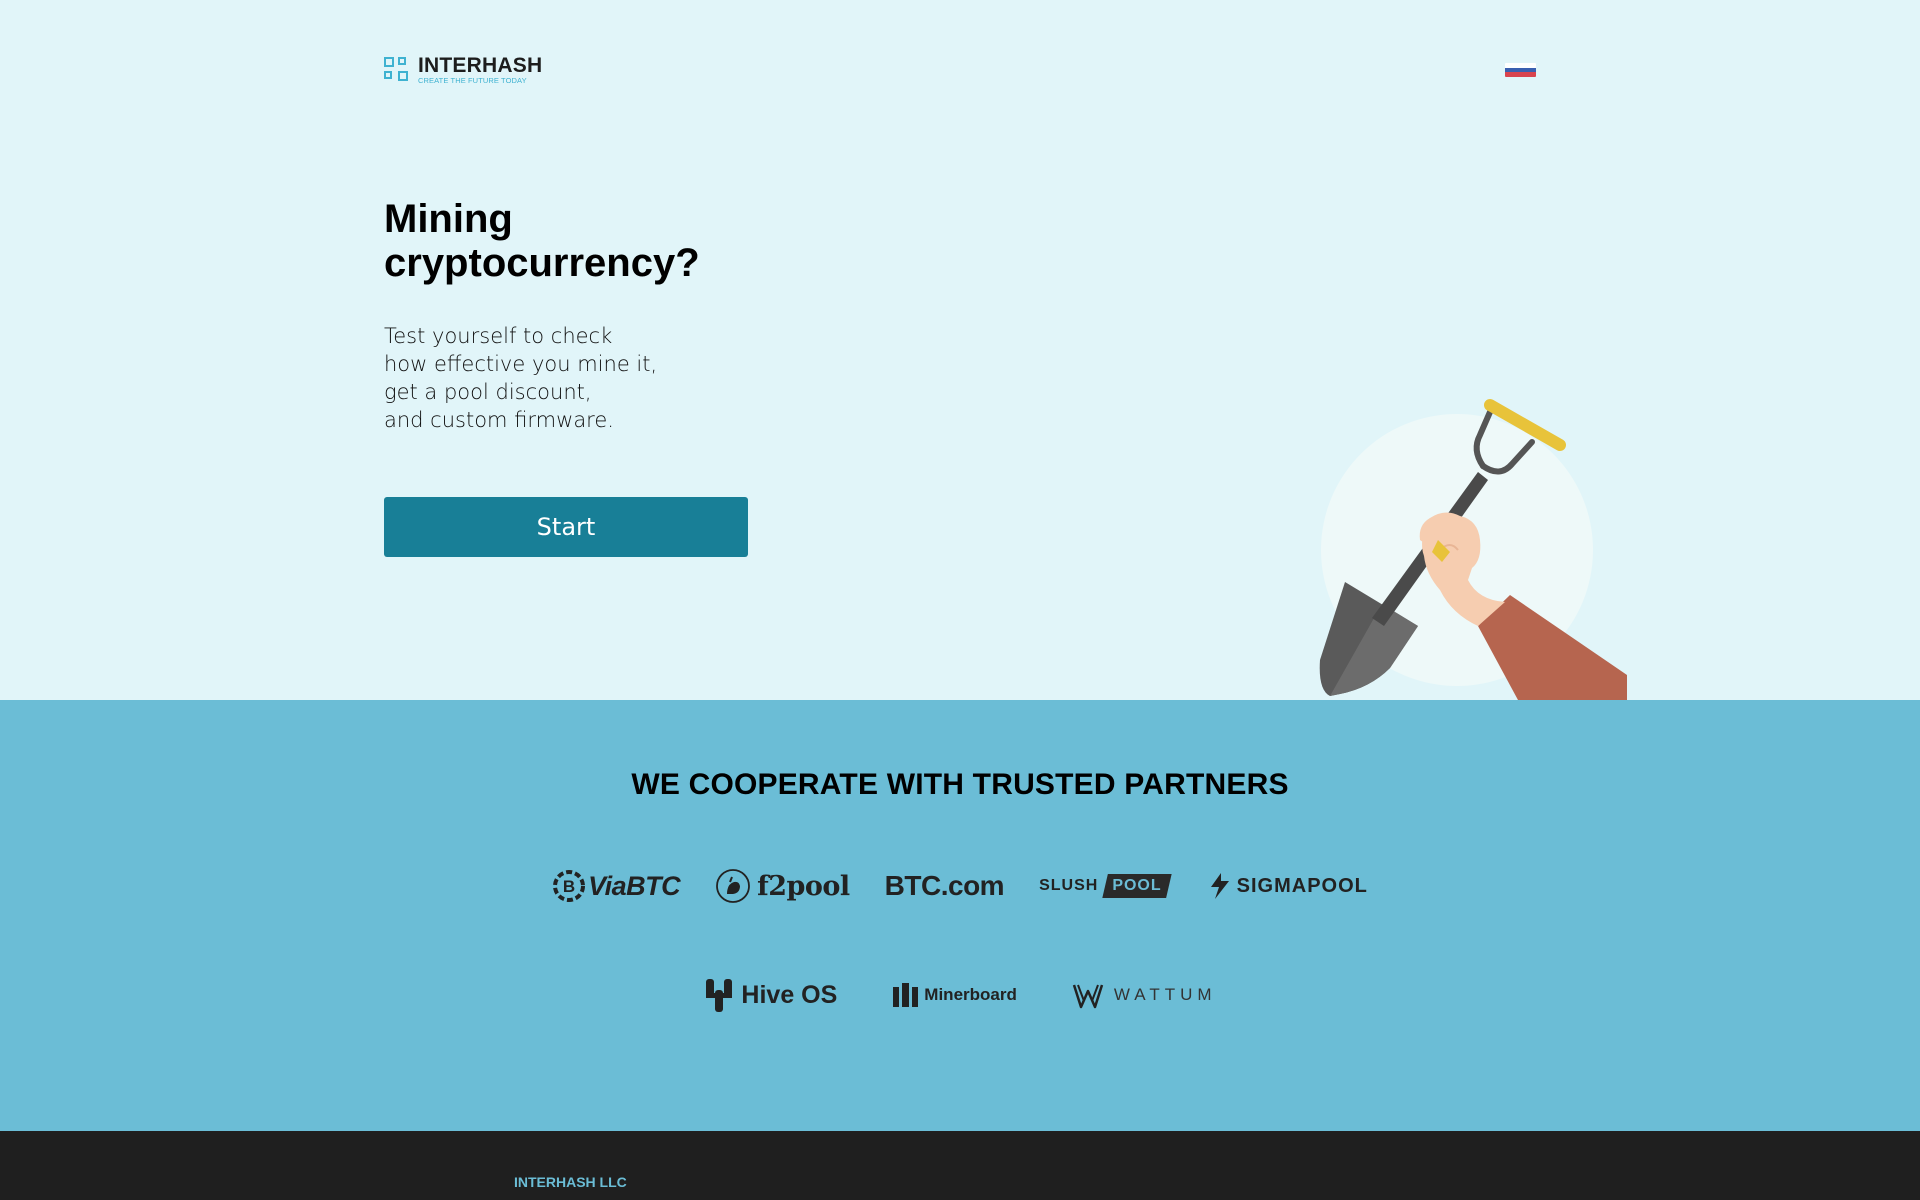 The width and height of the screenshot is (1920, 1200). What do you see at coordinates (498, 336) in the screenshot?
I see `subtext-line: Test yourself to check` at bounding box center [498, 336].